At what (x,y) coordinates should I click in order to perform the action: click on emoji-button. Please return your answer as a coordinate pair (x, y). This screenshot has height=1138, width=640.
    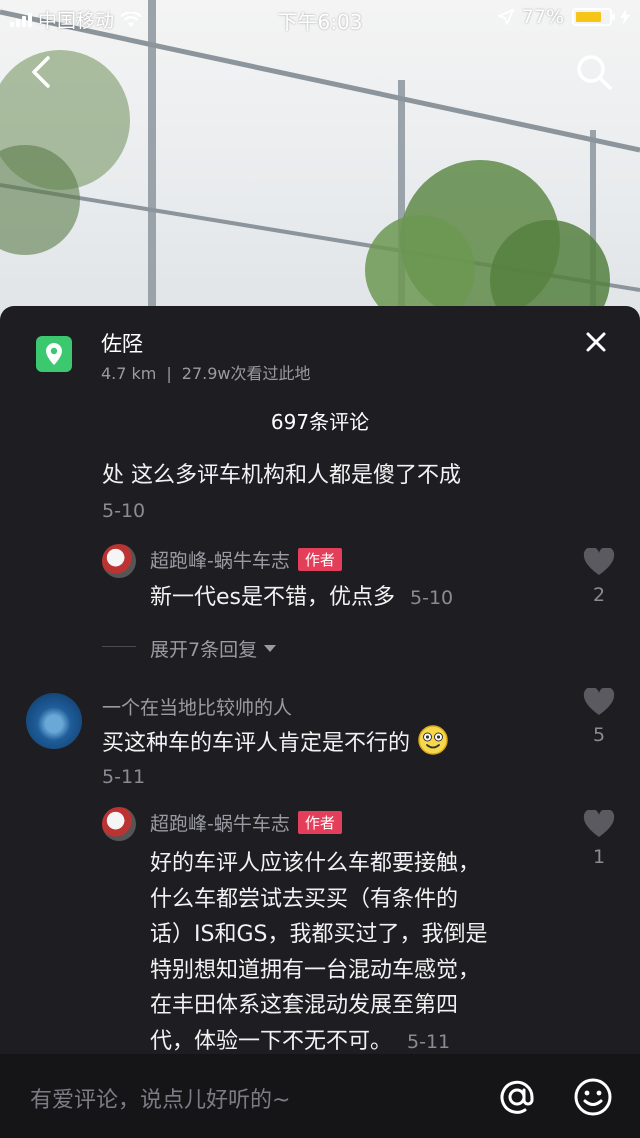
    Looking at the image, I should click on (593, 1097).